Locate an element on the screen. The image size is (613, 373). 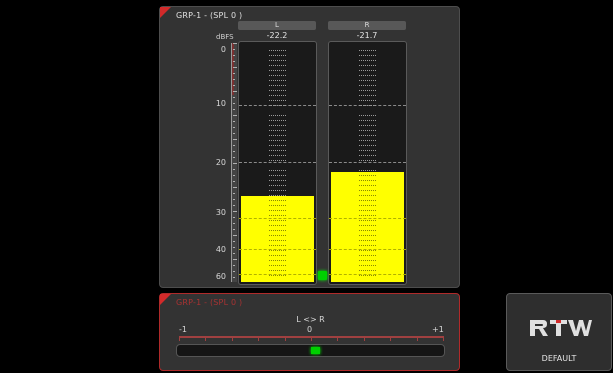
level-meter-title: GRP-1 - (SPL 0 ) is located at coordinates (209, 15).